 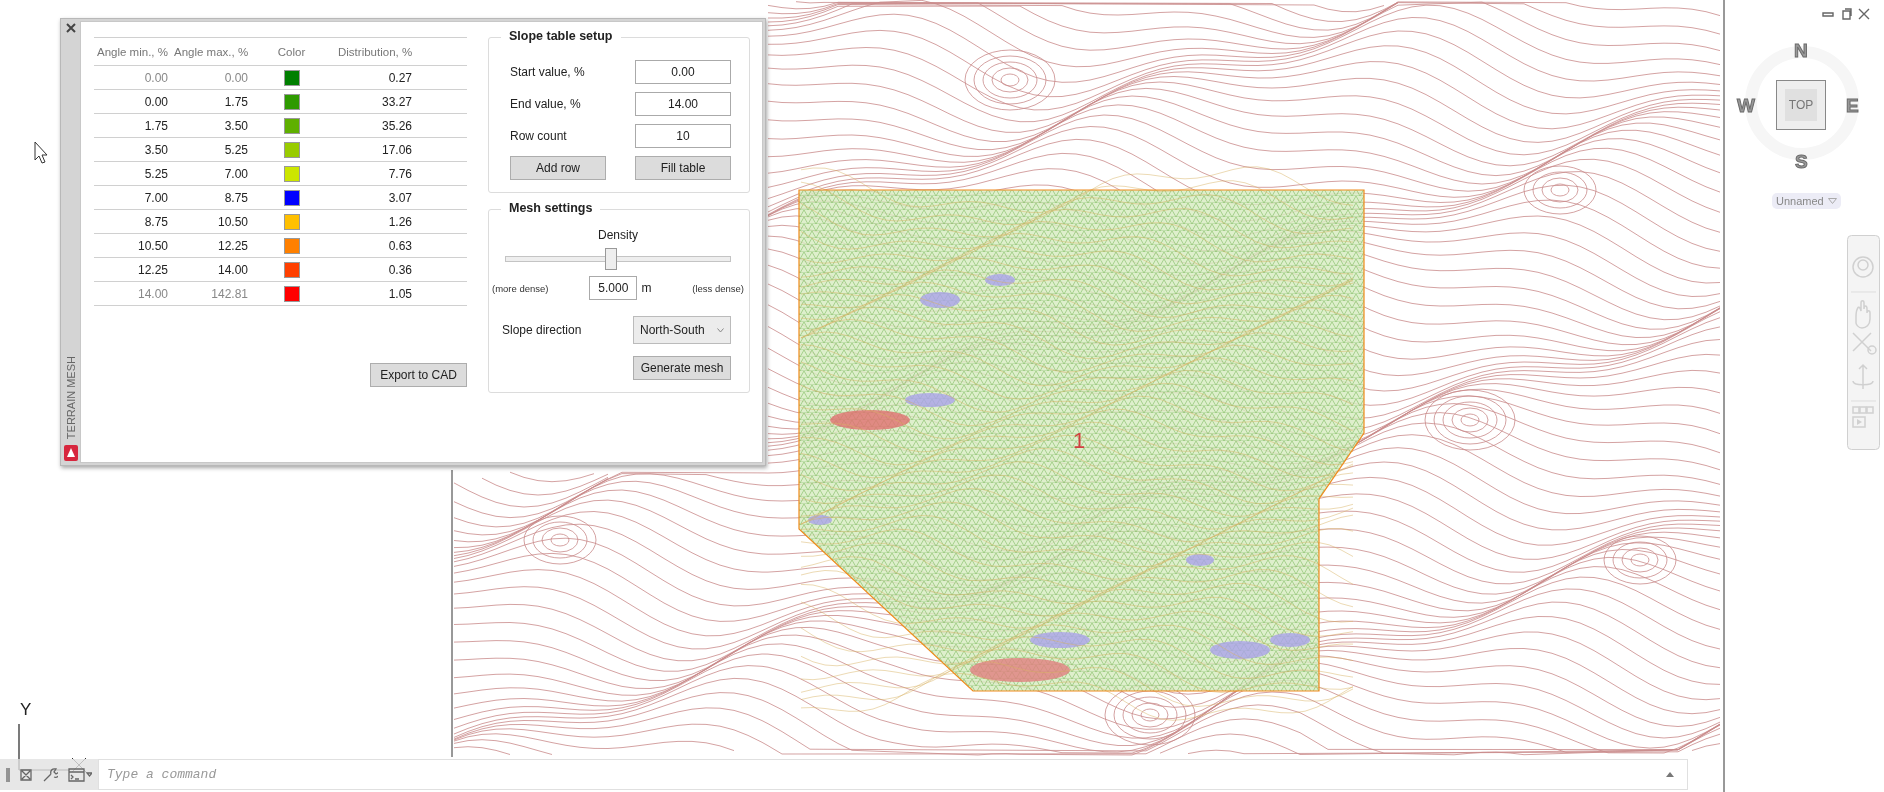 What do you see at coordinates (70, 397) in the screenshot?
I see `panel-title: TERRAIN MESH` at bounding box center [70, 397].